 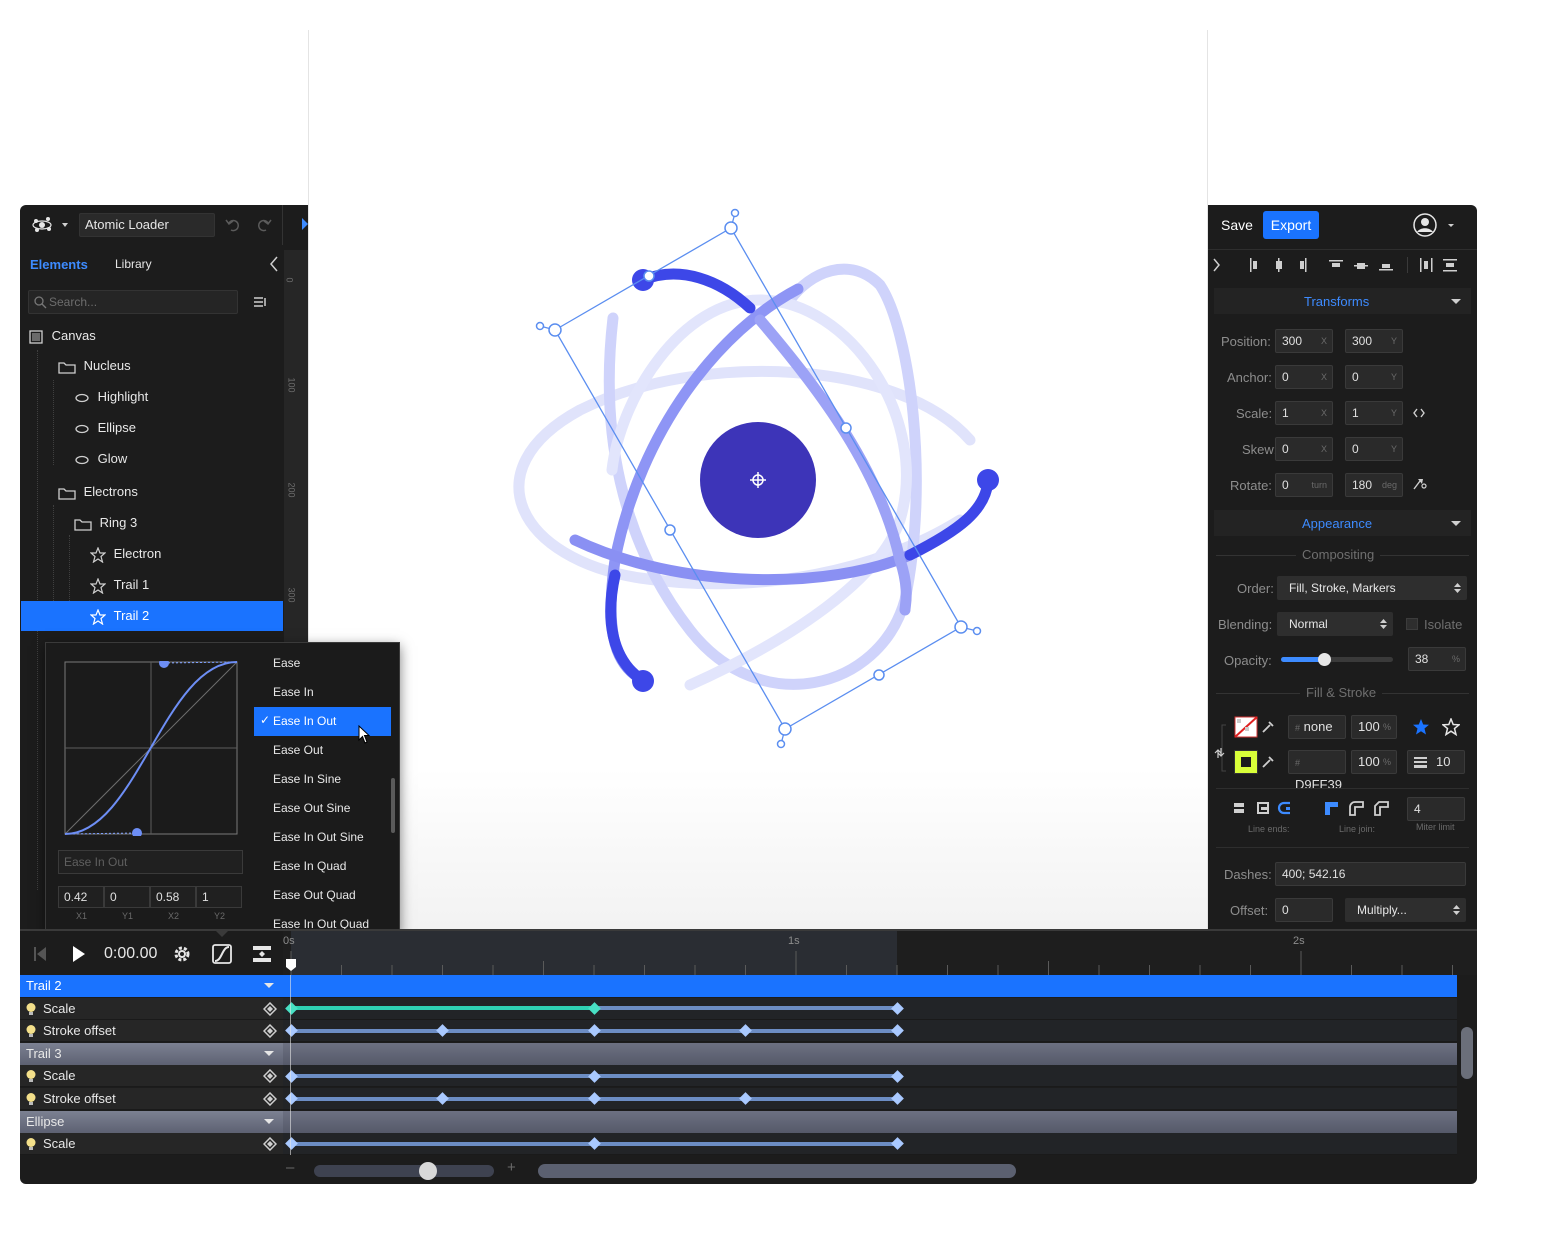 What do you see at coordinates (1324, 659) in the screenshot?
I see `opacity-slider-knob` at bounding box center [1324, 659].